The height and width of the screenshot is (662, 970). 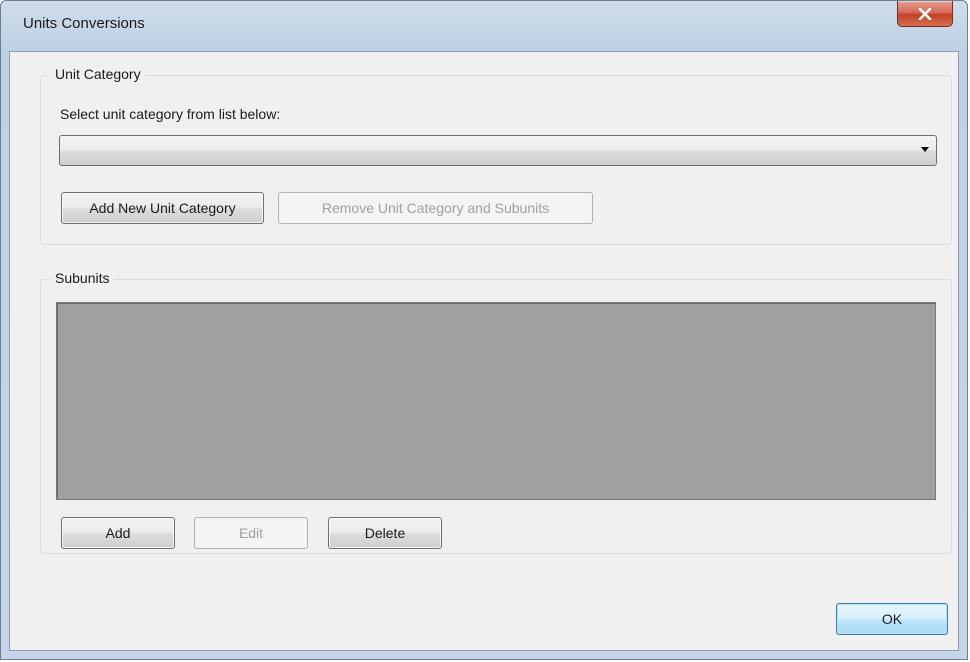 What do you see at coordinates (84, 23) in the screenshot?
I see `window-title: Units Conversions` at bounding box center [84, 23].